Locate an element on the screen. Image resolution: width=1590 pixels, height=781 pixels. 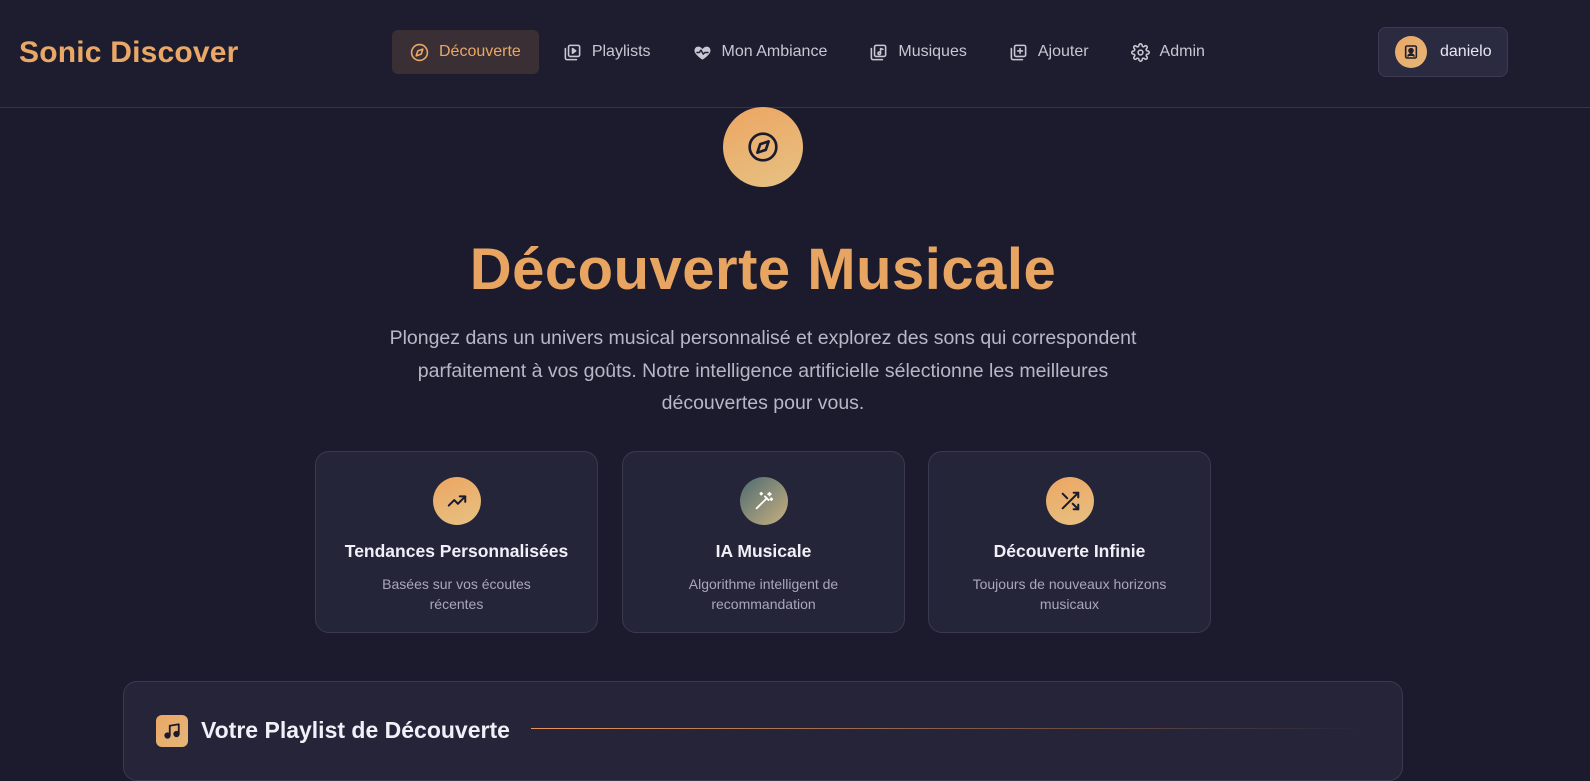
feature-description: Basées sur vos écoutes récentes is located at coordinates (456, 594).